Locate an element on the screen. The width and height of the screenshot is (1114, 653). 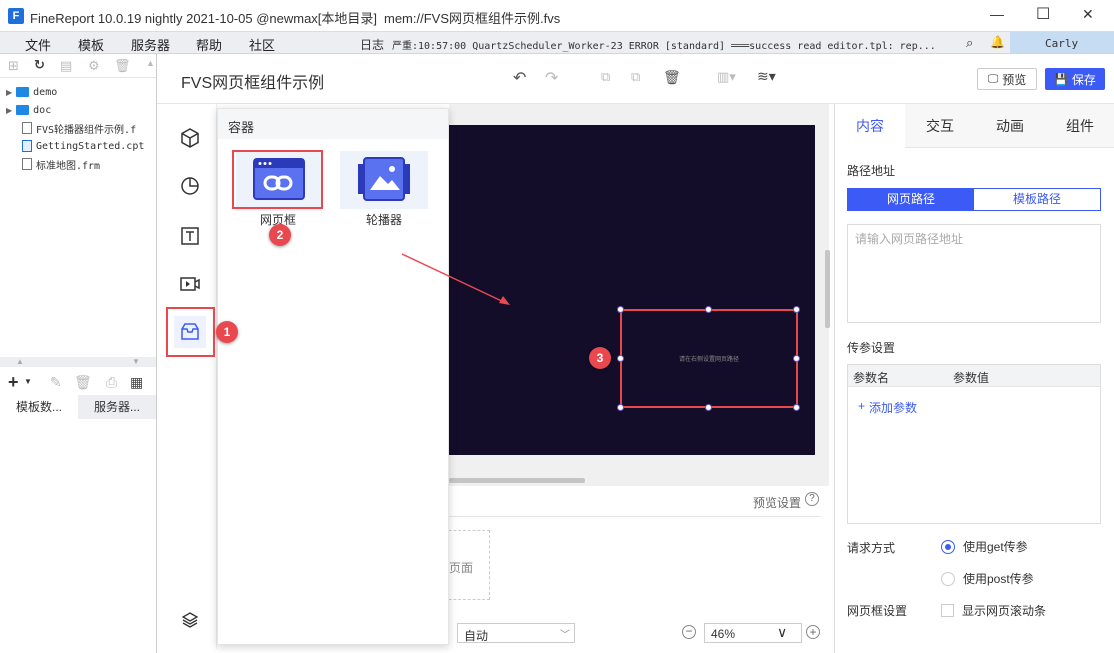
settings-icon: ⚙ is located at coordinates (94, 66).